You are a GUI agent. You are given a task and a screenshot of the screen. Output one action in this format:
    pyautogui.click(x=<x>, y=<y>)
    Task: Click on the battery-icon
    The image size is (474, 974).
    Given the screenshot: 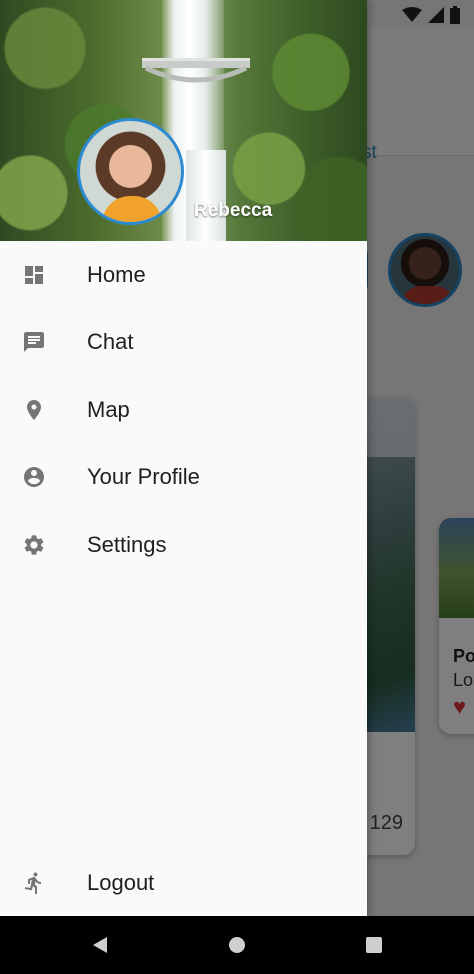 What is the action you would take?
    pyautogui.click(x=455, y=15)
    